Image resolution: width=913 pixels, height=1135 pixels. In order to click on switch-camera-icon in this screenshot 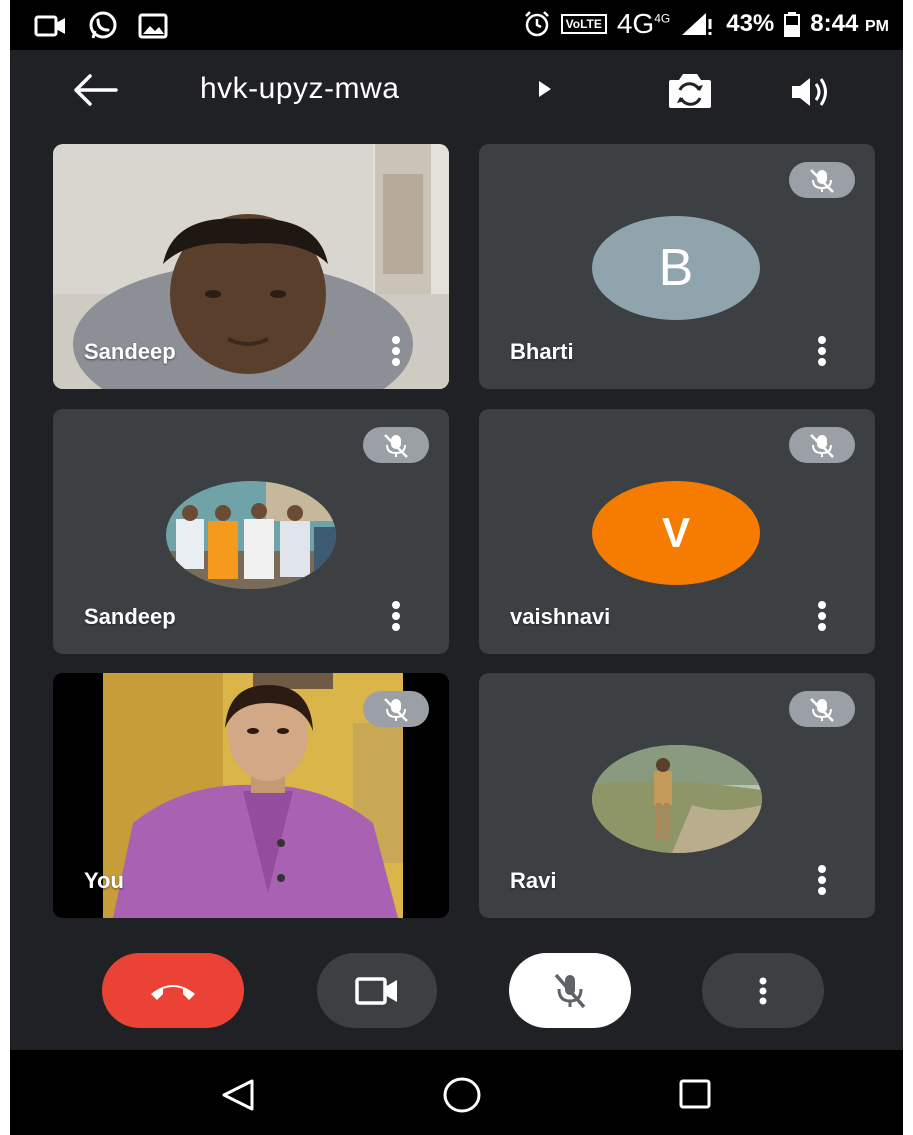, I will do `click(690, 90)`.